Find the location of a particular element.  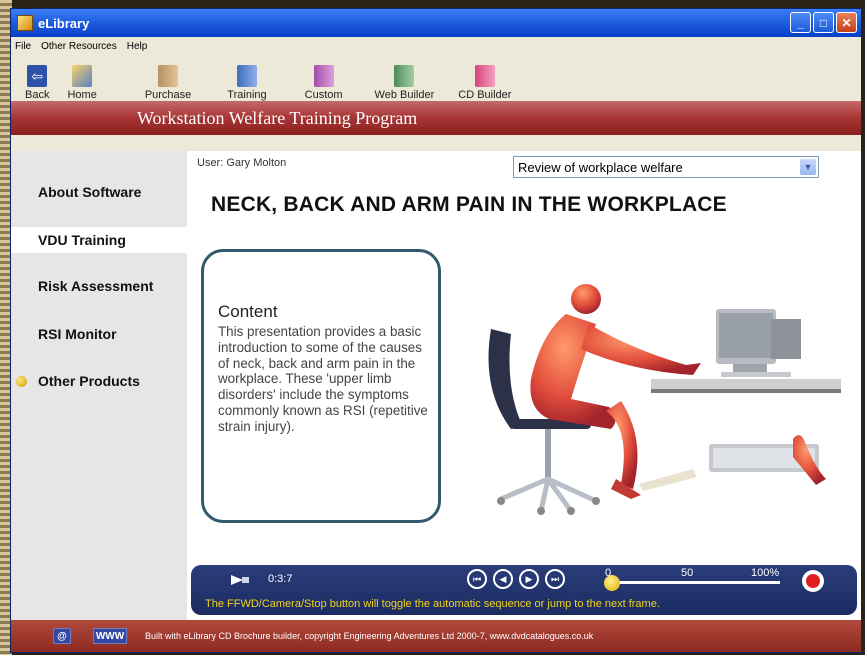

purchase-button: Purchase is located at coordinates (168, 83).